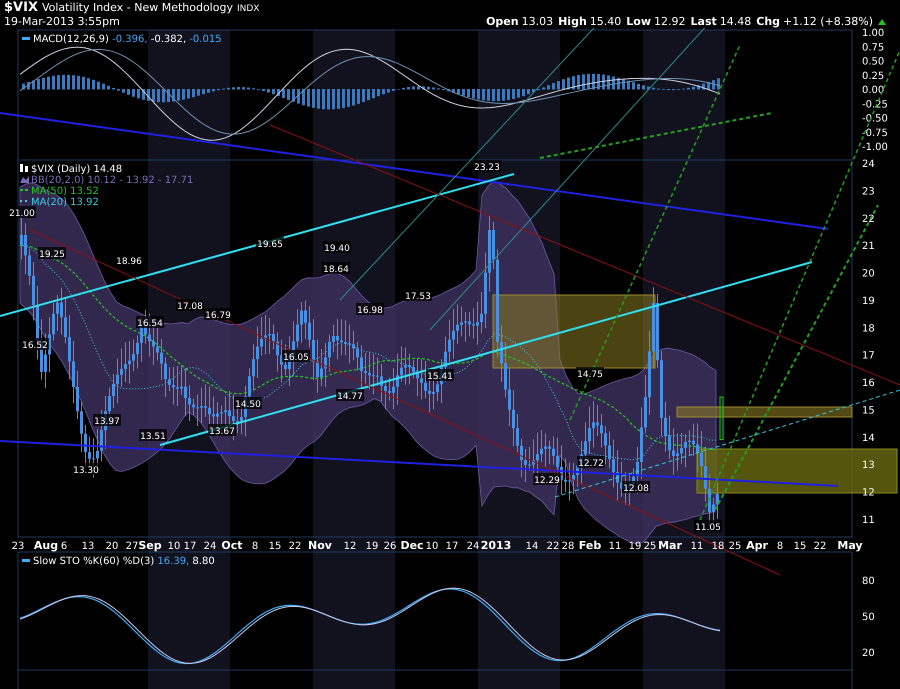 The height and width of the screenshot is (689, 900). I want to click on ticker-symbol: $VIX, so click(21, 7).